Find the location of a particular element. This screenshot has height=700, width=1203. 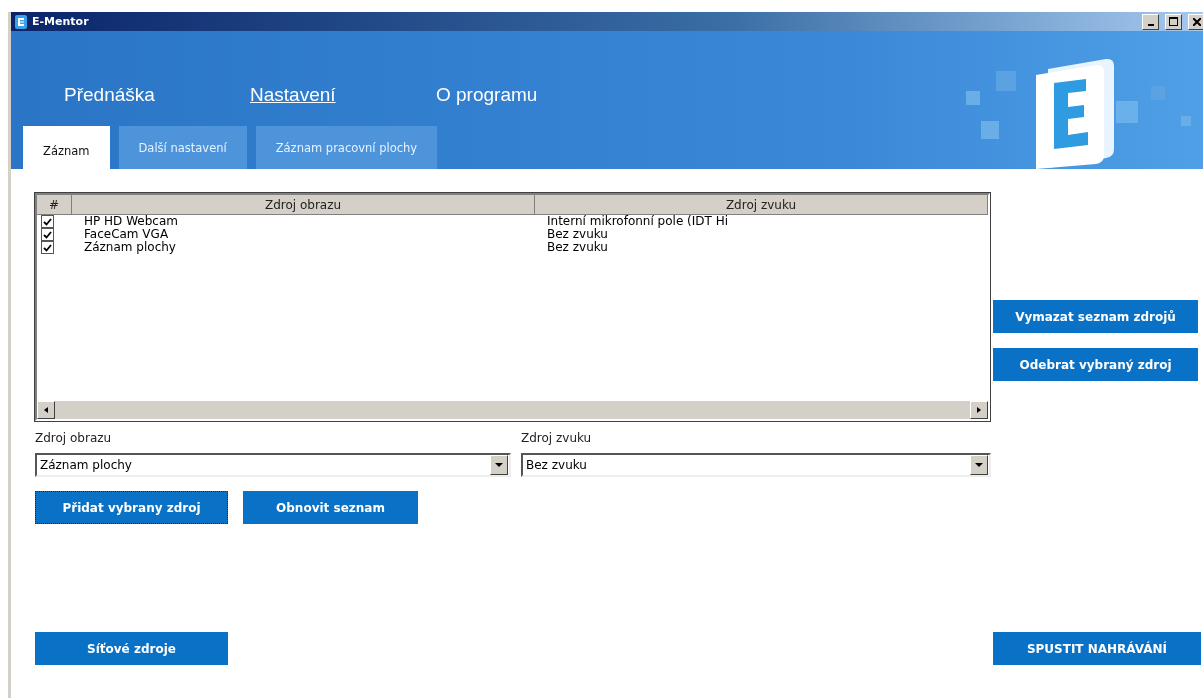

maximize-icon is located at coordinates (1173, 21).